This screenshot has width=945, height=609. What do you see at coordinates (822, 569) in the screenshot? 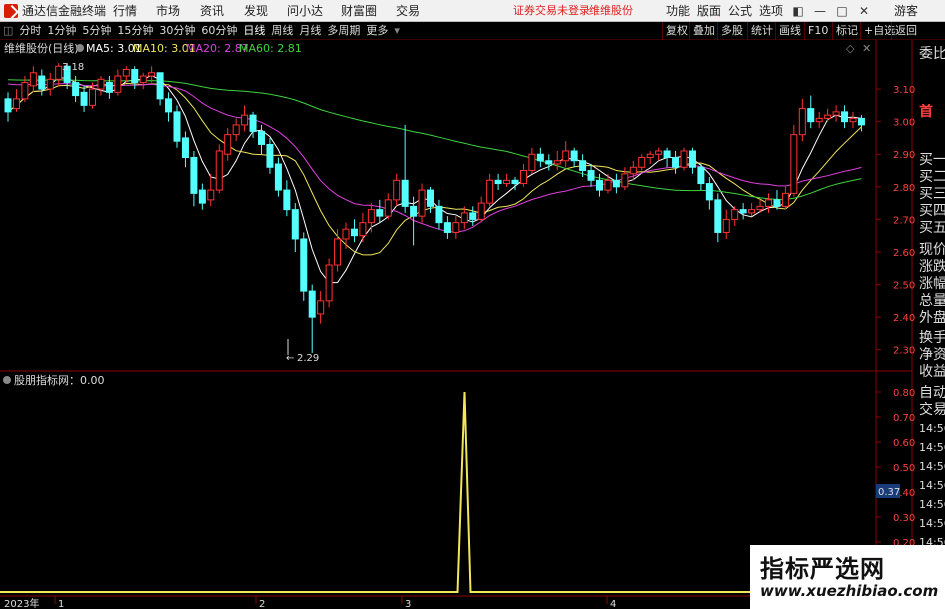
I see `watermark-title: 指标严选网` at bounding box center [822, 569].